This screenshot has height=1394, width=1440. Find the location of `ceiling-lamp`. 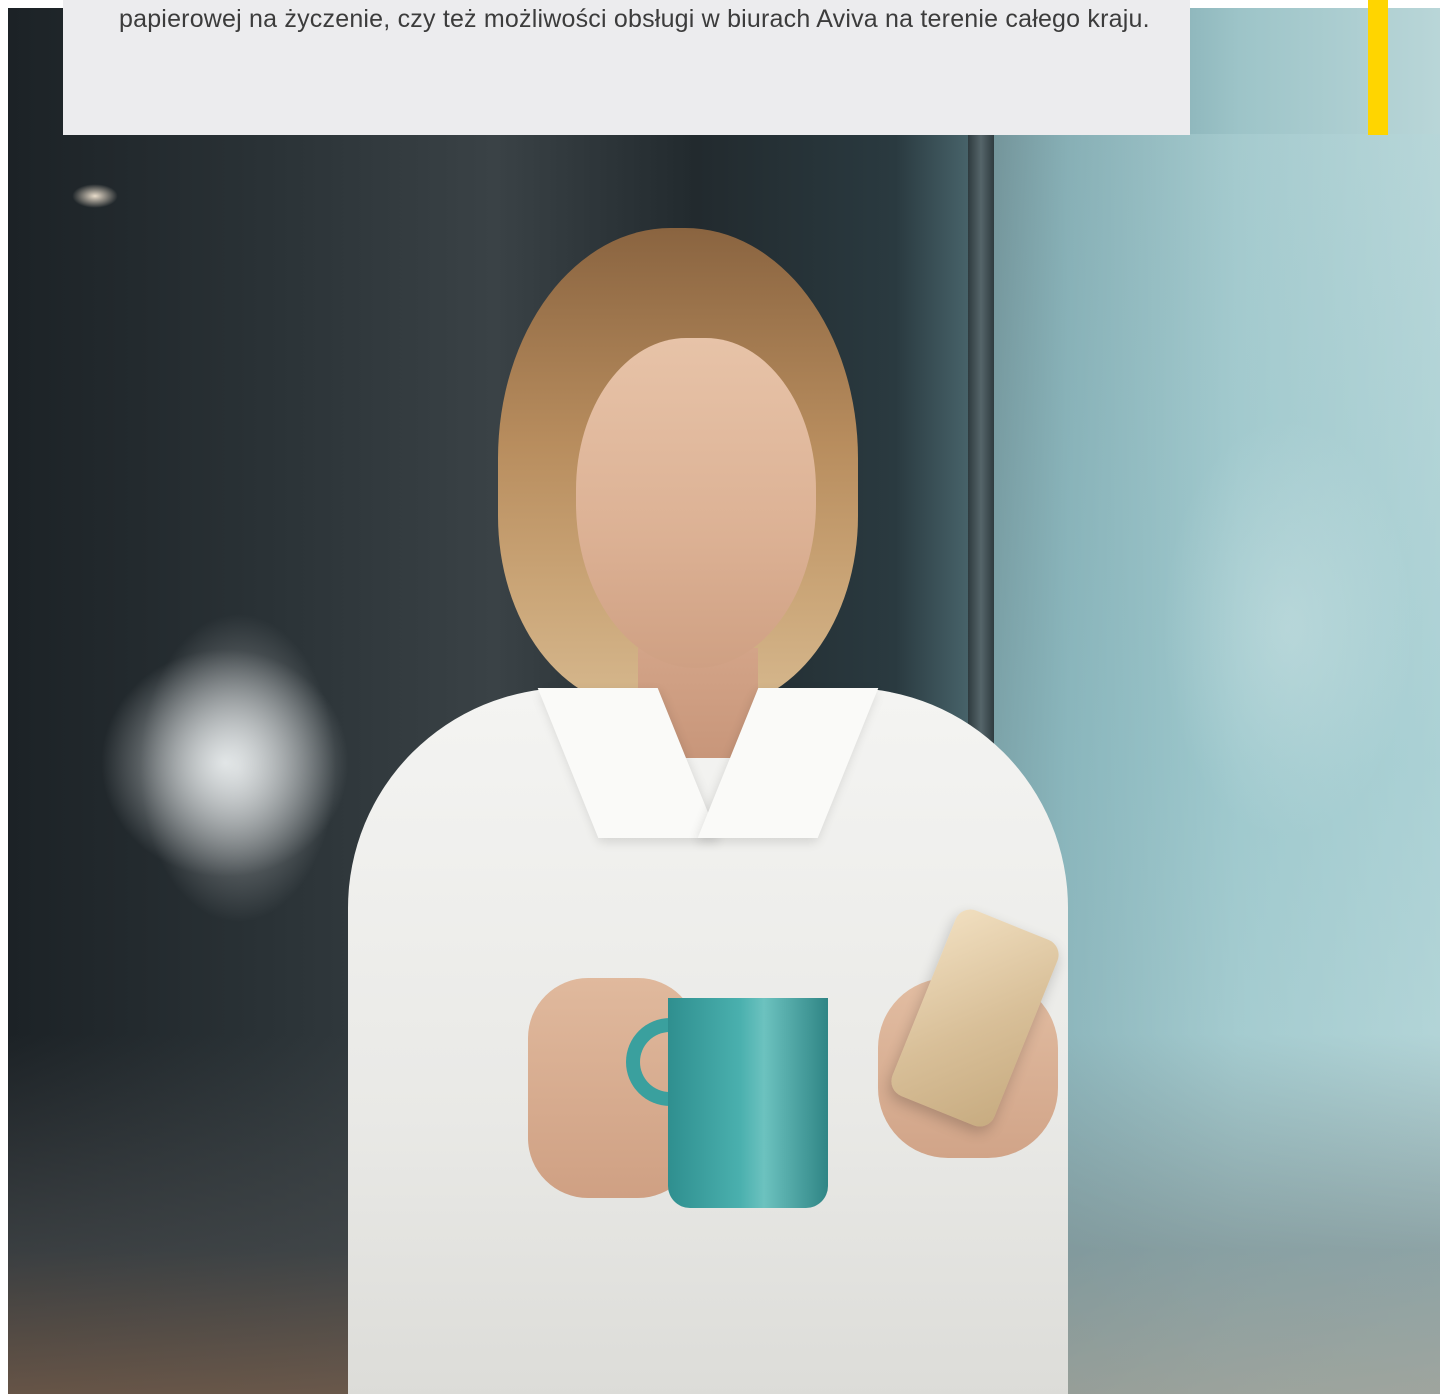

ceiling-lamp is located at coordinates (95, 196).